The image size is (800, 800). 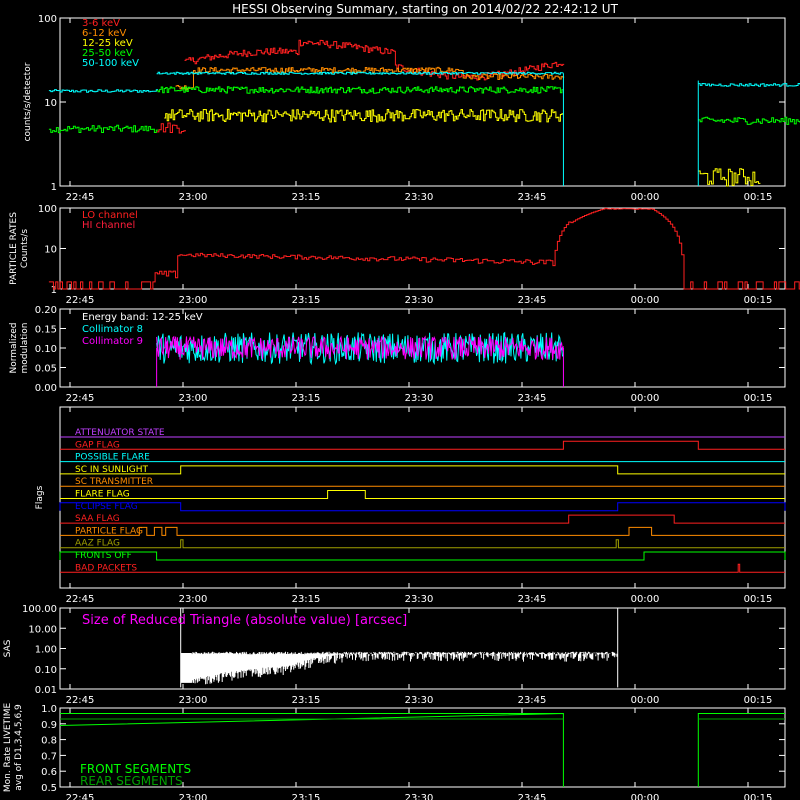 What do you see at coordinates (54, 187) in the screenshot?
I see `y-tick-label: 1` at bounding box center [54, 187].